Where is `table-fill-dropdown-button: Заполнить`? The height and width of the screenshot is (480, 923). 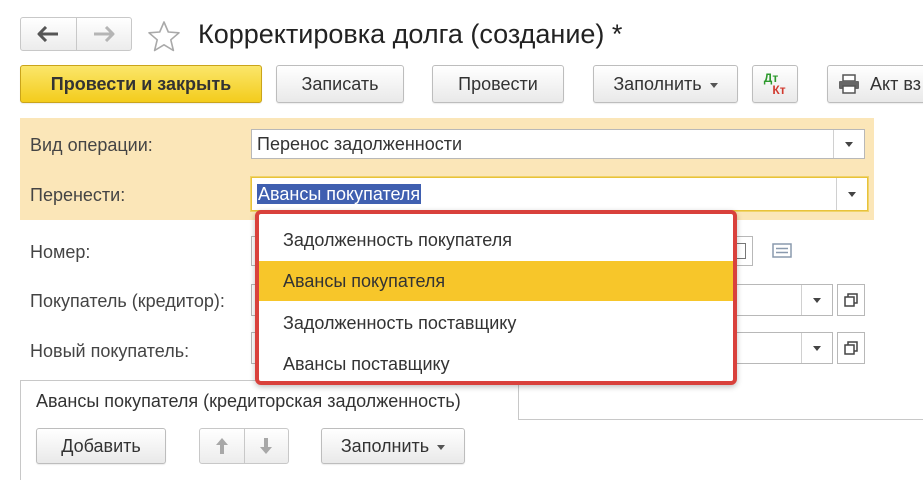 table-fill-dropdown-button: Заполнить is located at coordinates (393, 446).